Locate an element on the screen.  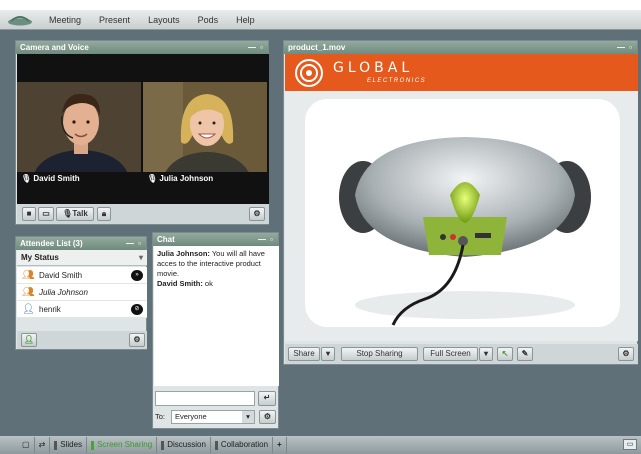
tab-screen-sharing: Screen Sharing is located at coordinates (122, 445).